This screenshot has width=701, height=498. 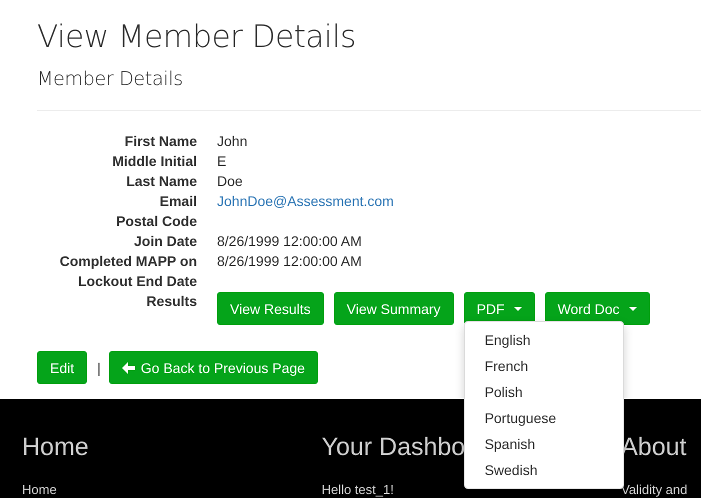 I want to click on field-label: Results, so click(x=171, y=301).